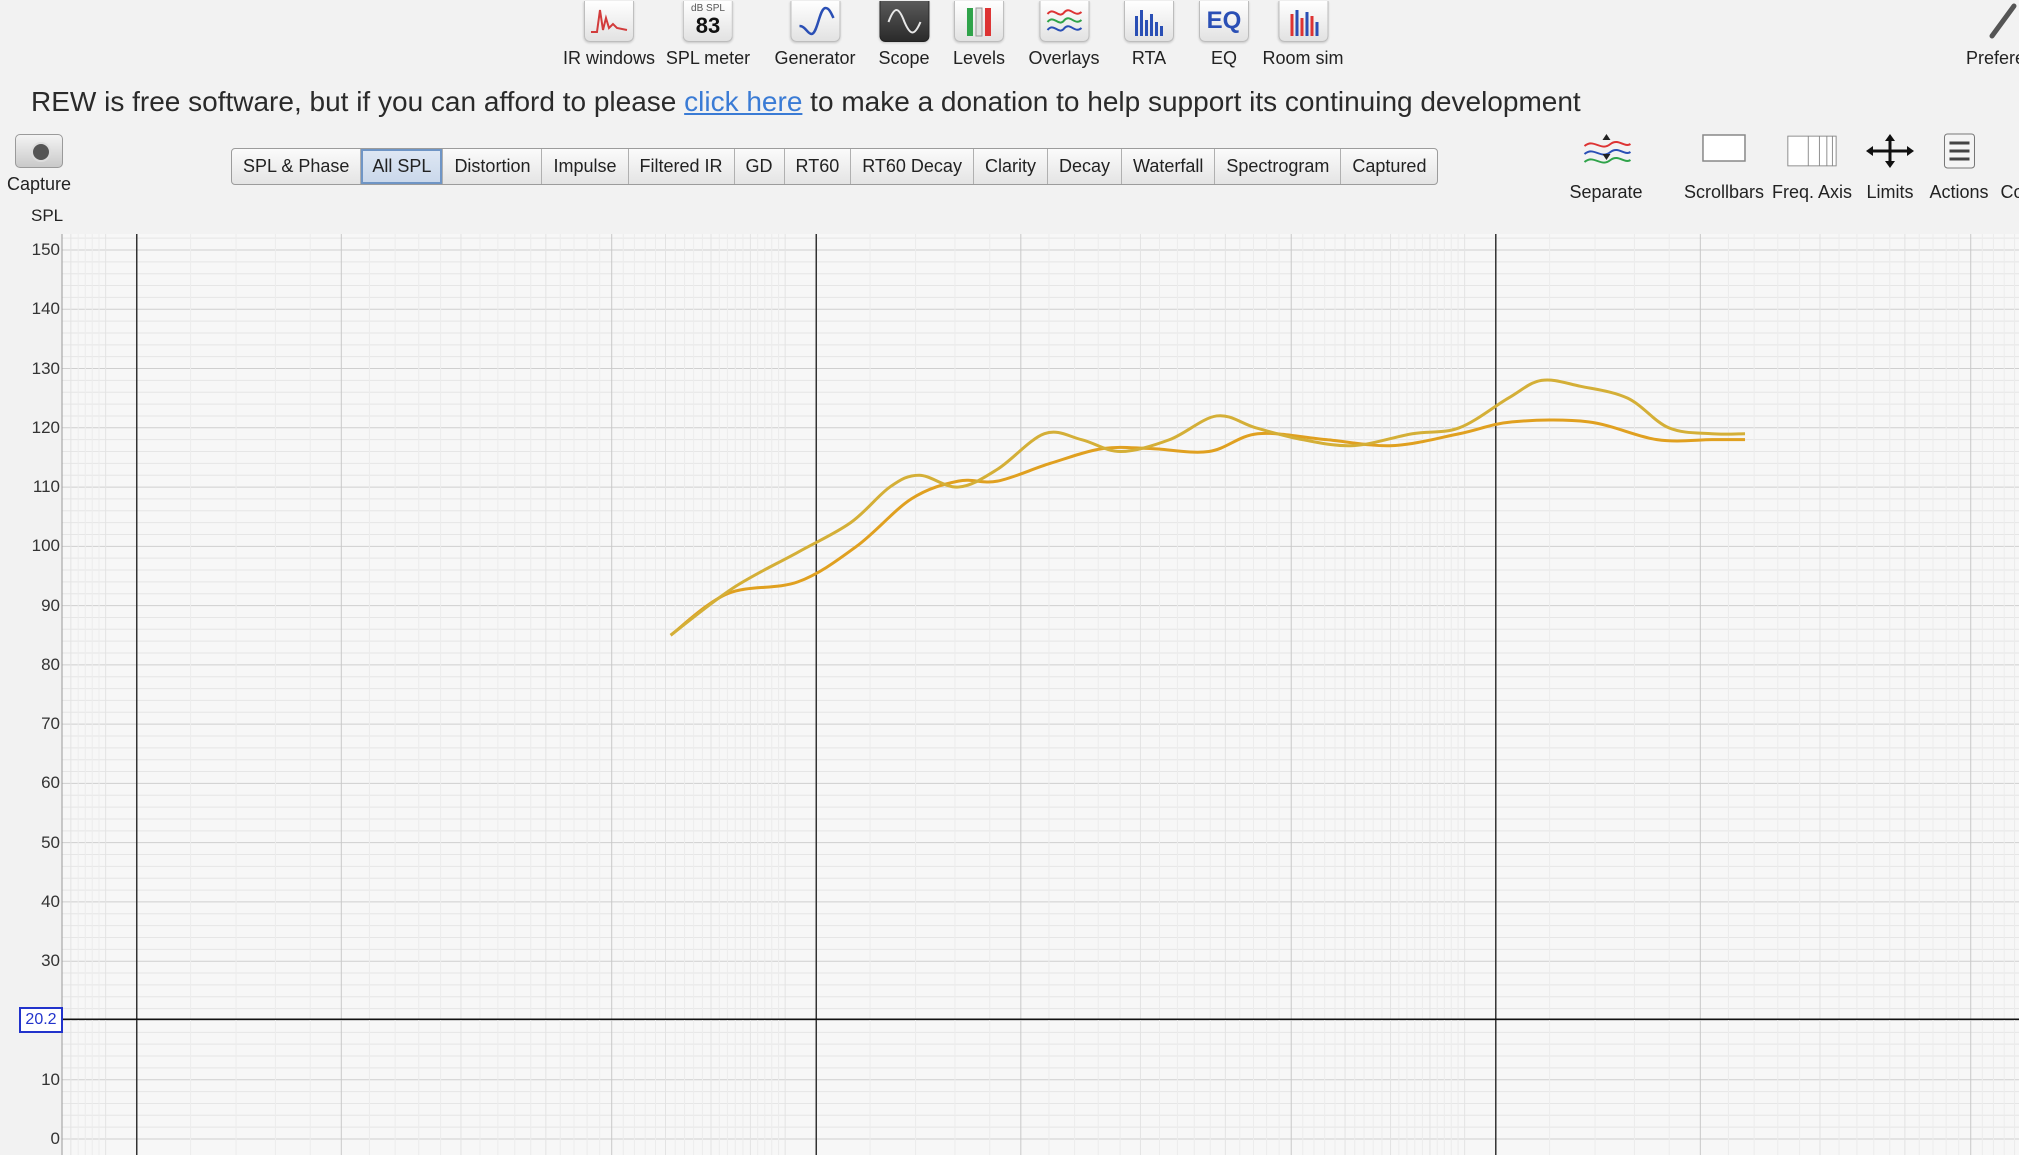 Image resolution: width=2019 pixels, height=1155 pixels. What do you see at coordinates (46, 487) in the screenshot?
I see `y-tick-label: 110` at bounding box center [46, 487].